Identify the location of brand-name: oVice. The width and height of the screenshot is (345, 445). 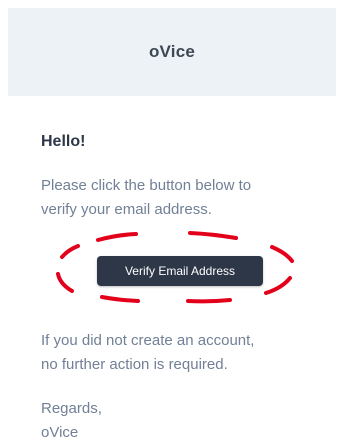
(172, 52).